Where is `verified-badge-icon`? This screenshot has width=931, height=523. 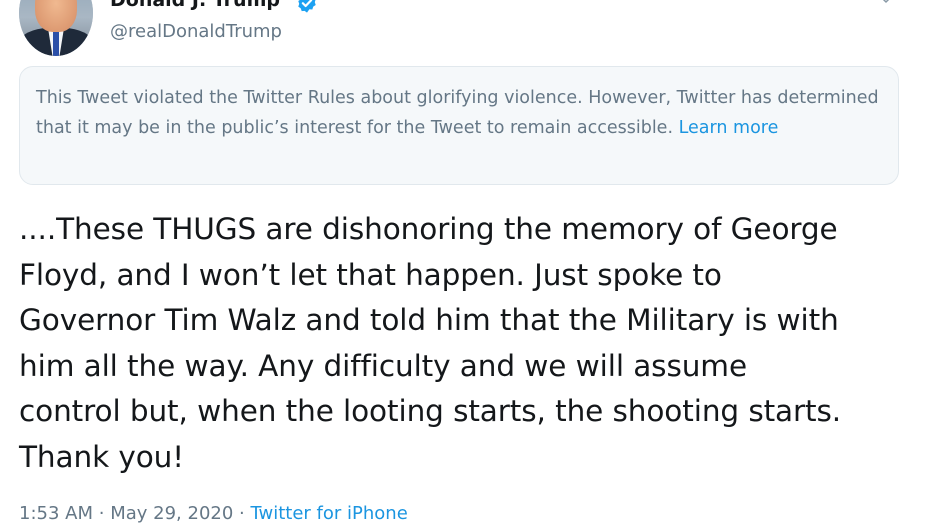
verified-badge-icon is located at coordinates (307, 6).